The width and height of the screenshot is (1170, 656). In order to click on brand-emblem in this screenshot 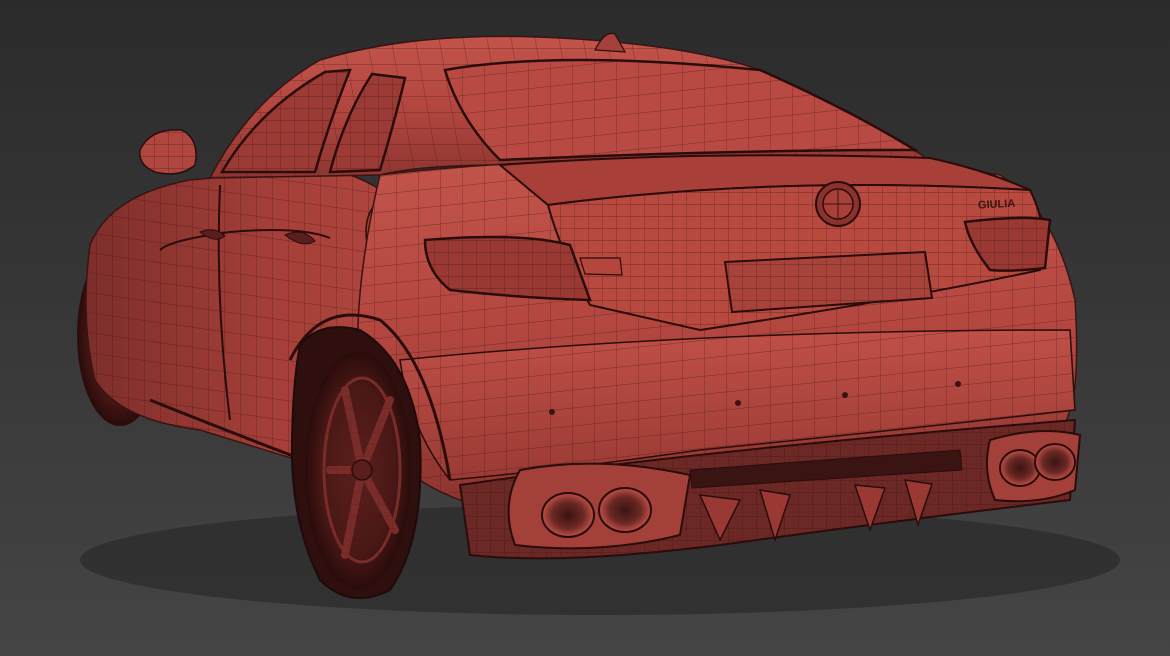, I will do `click(838, 204)`.